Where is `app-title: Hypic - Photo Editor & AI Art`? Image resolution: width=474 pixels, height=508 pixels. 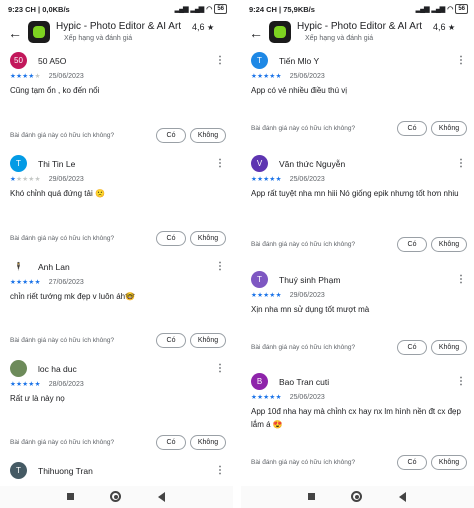 app-title: Hypic - Photo Editor & AI Art is located at coordinates (119, 26).